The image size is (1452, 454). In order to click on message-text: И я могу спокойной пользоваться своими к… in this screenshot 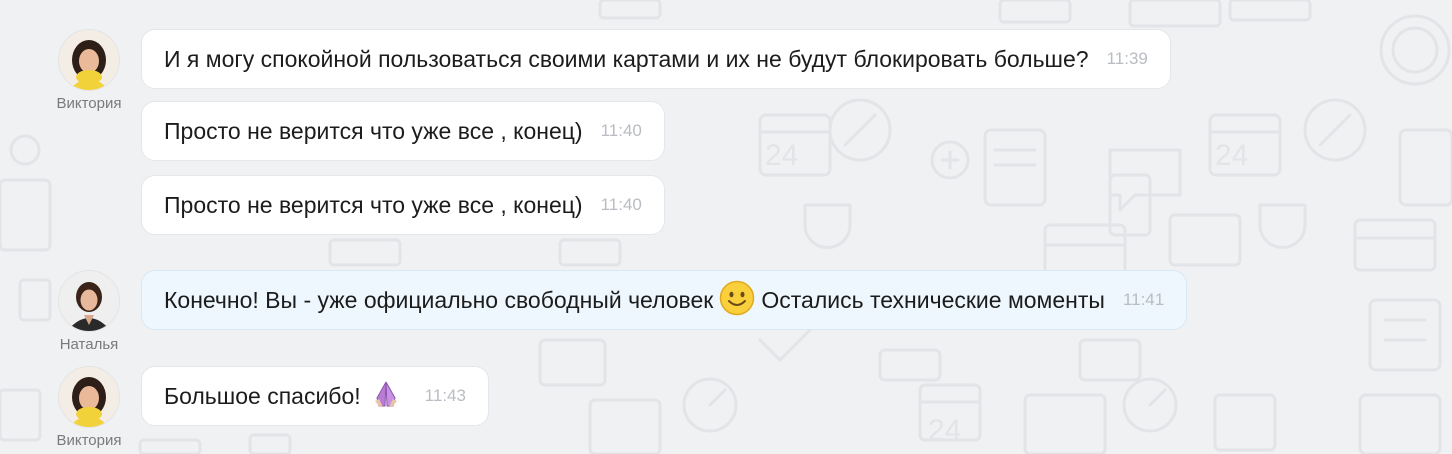, I will do `click(626, 58)`.